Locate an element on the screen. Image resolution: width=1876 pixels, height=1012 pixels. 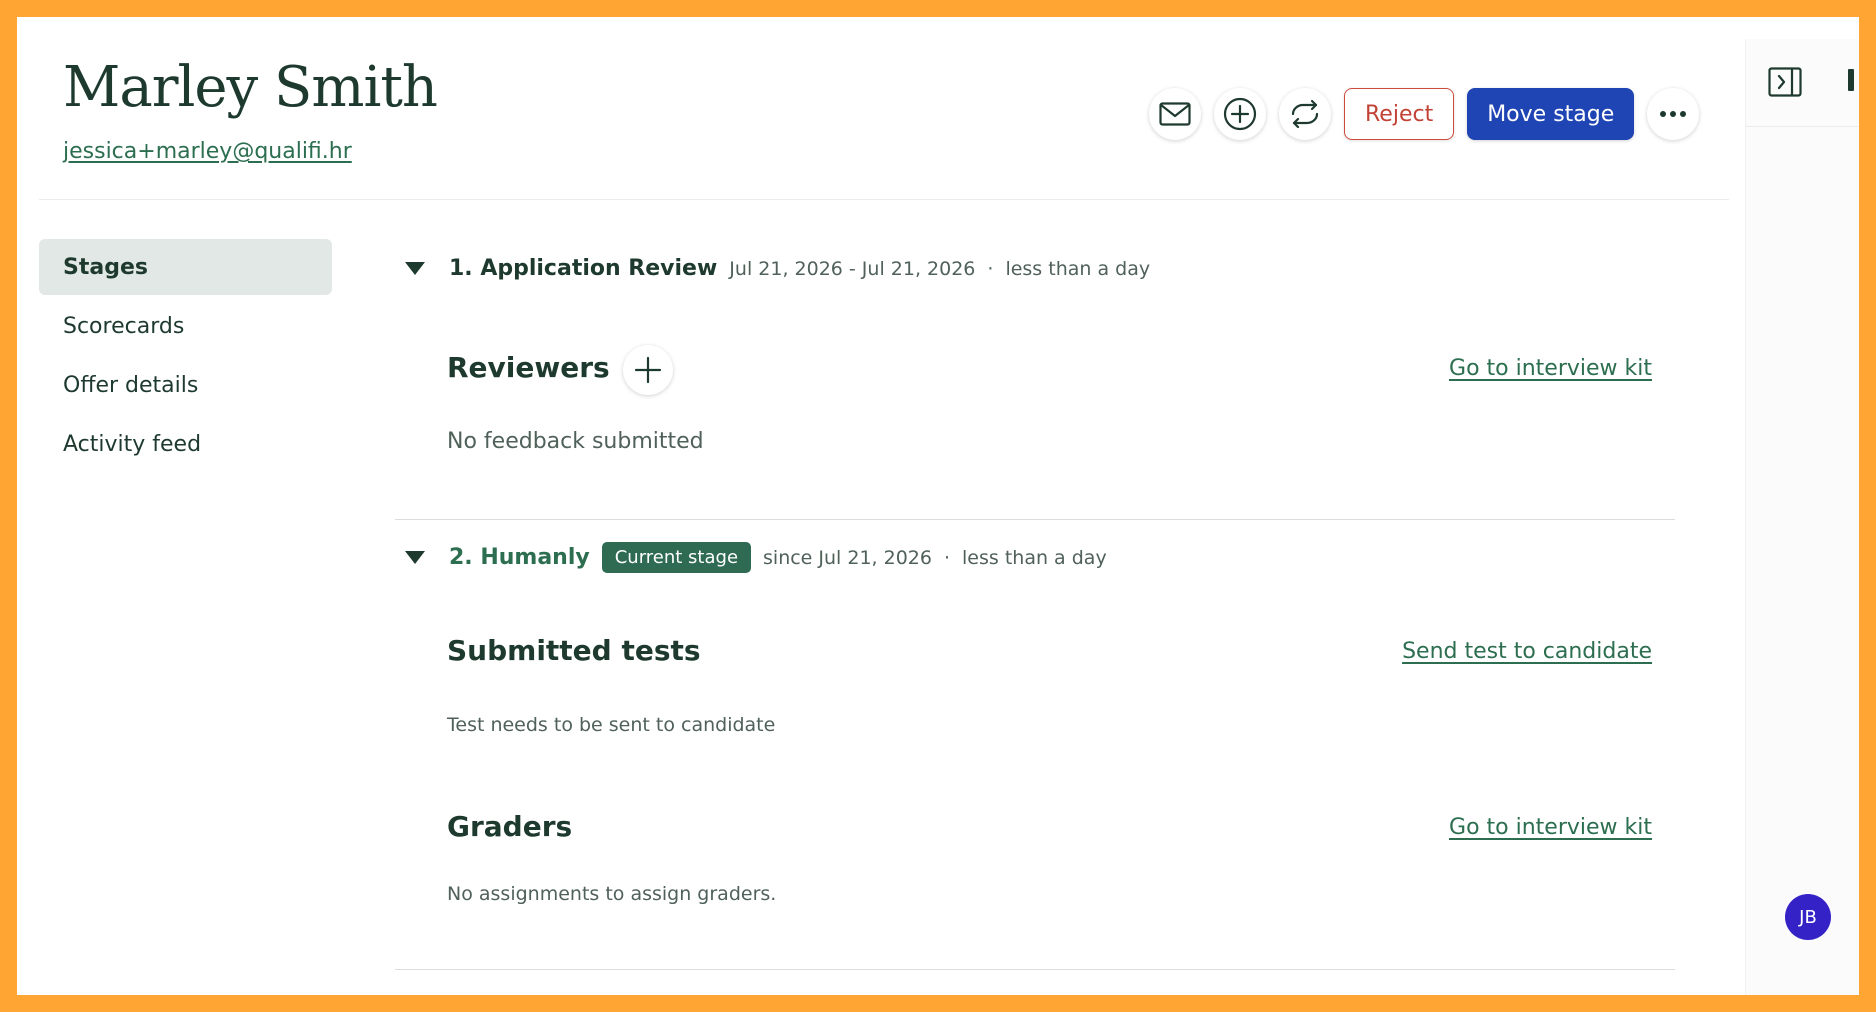
plus-icon is located at coordinates (648, 370).